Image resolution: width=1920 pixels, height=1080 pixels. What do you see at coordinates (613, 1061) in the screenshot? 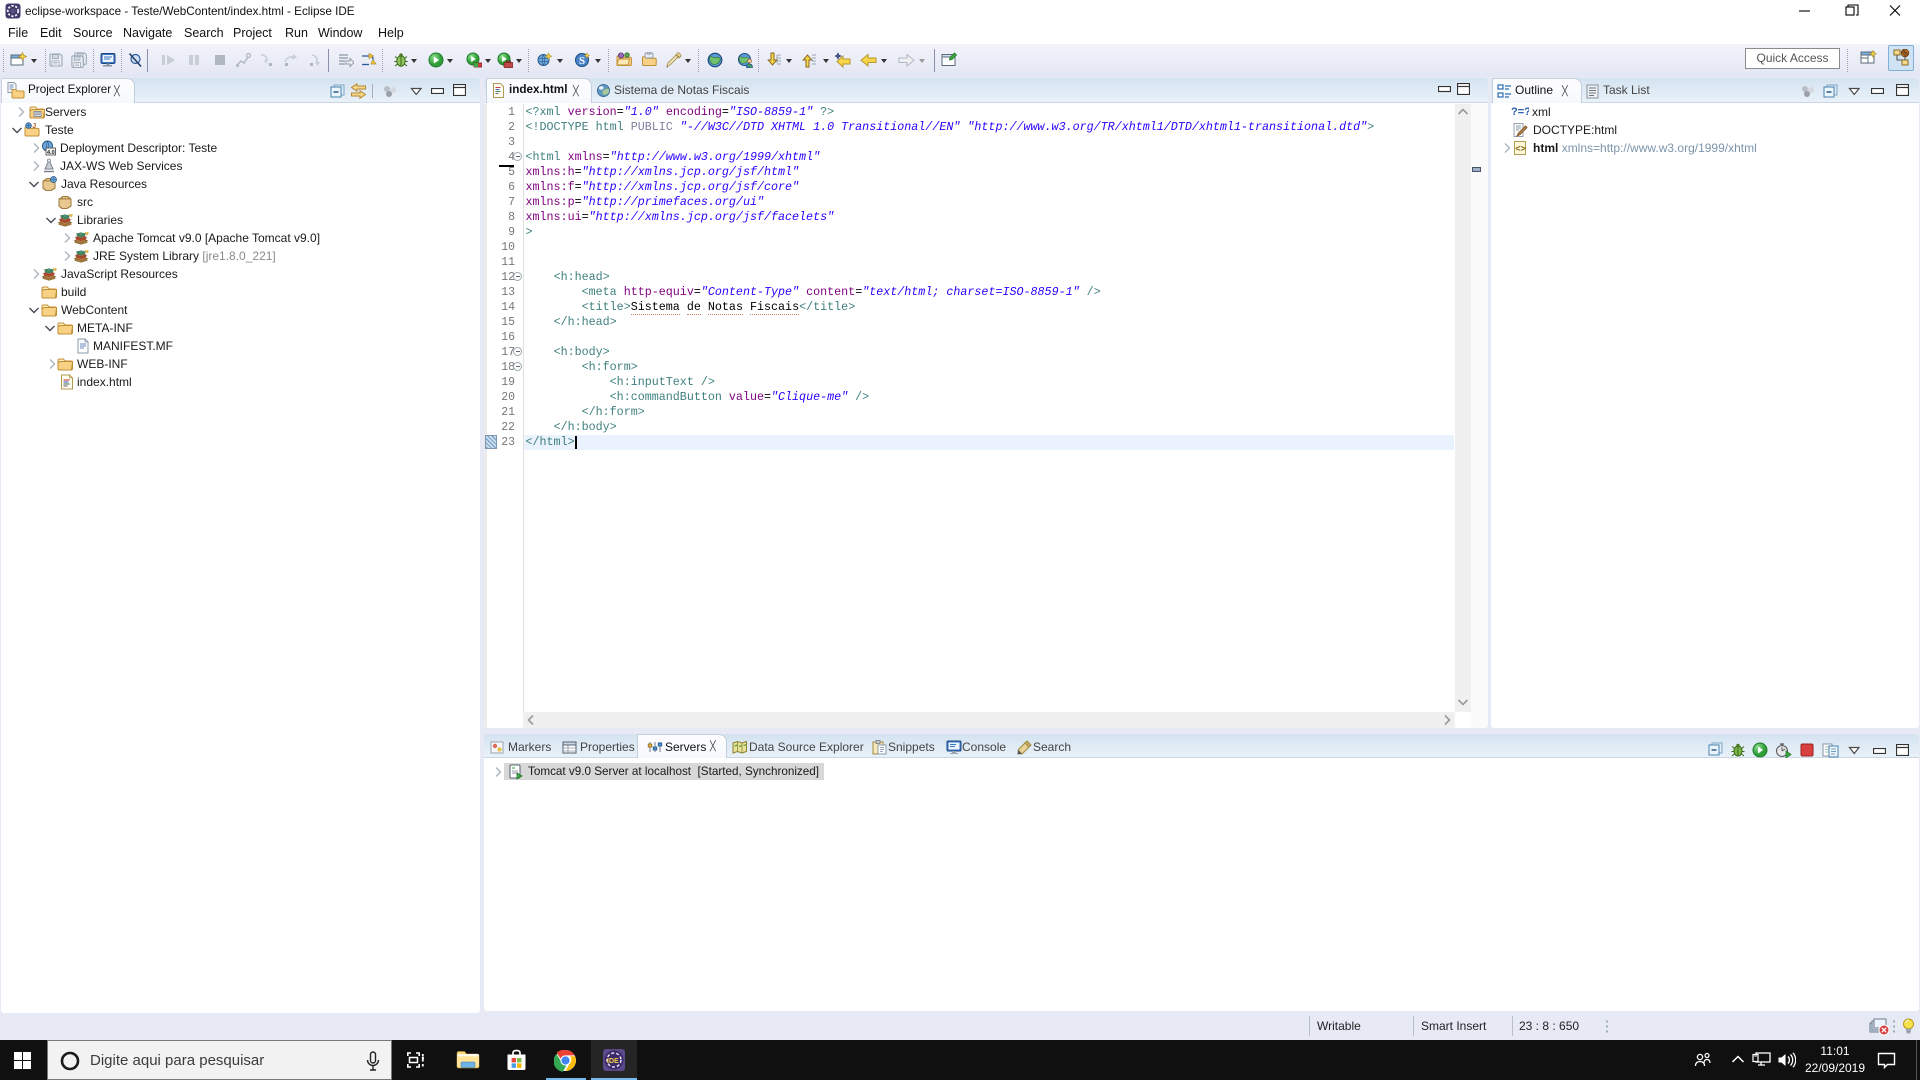
I see `svg-text: IDE` at bounding box center [613, 1061].